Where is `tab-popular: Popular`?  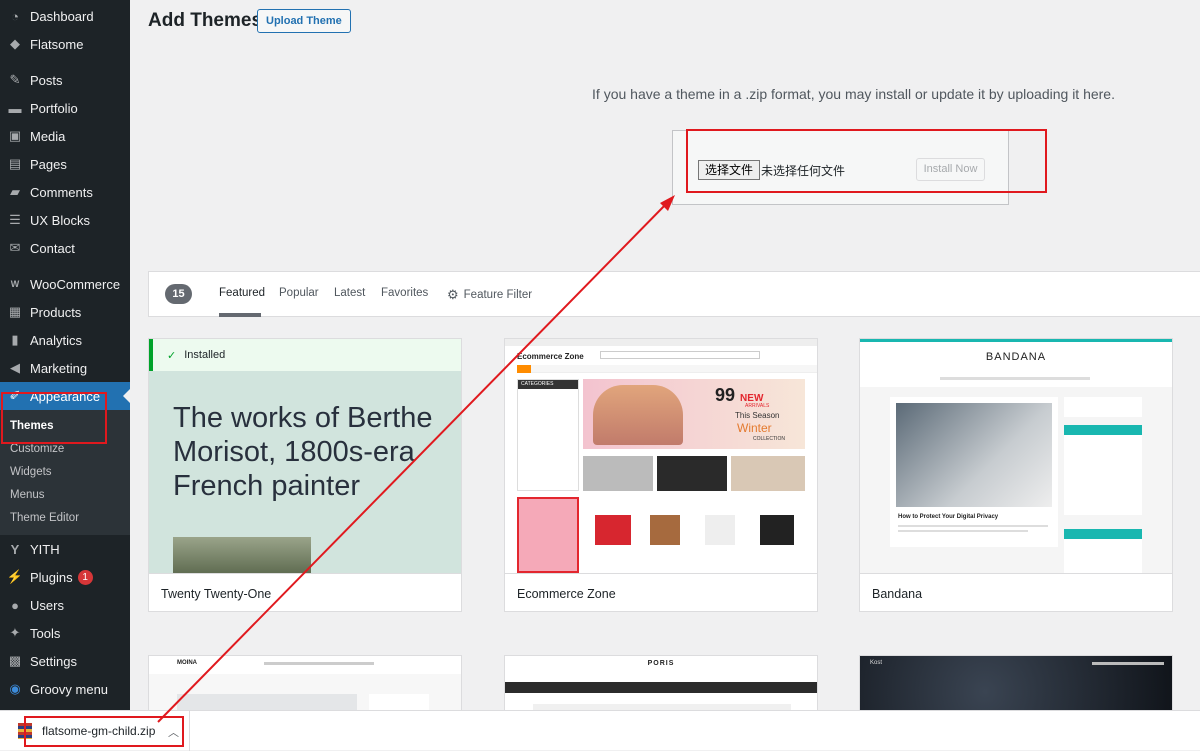
tab-popular: Popular is located at coordinates (299, 293).